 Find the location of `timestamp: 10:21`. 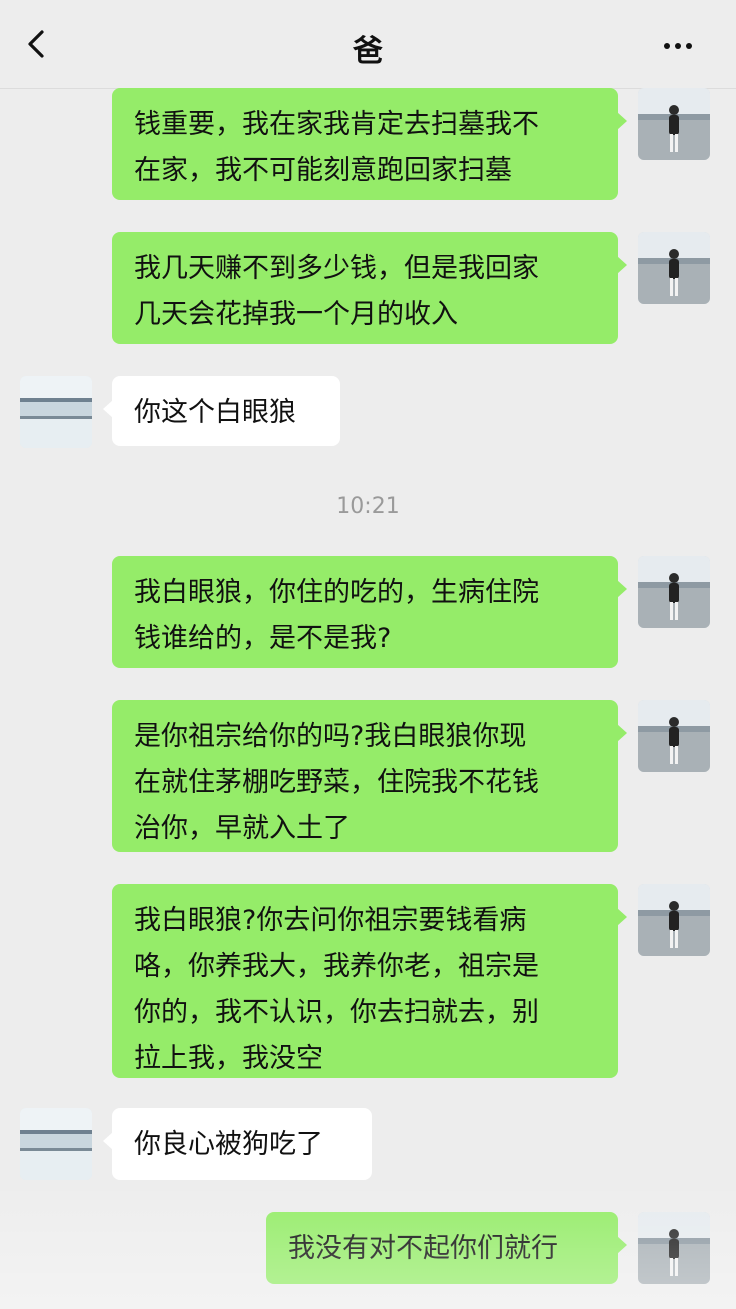

timestamp: 10:21 is located at coordinates (368, 506).